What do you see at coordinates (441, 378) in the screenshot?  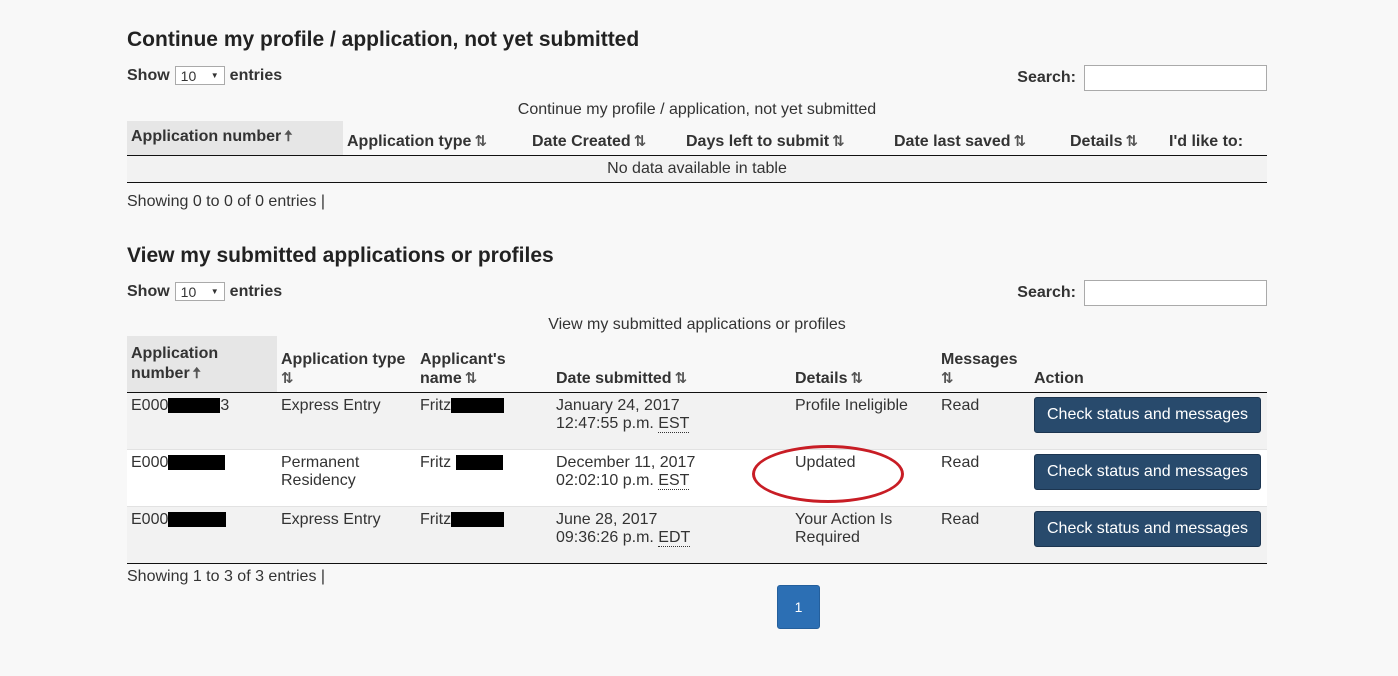 I see `column-label: name` at bounding box center [441, 378].